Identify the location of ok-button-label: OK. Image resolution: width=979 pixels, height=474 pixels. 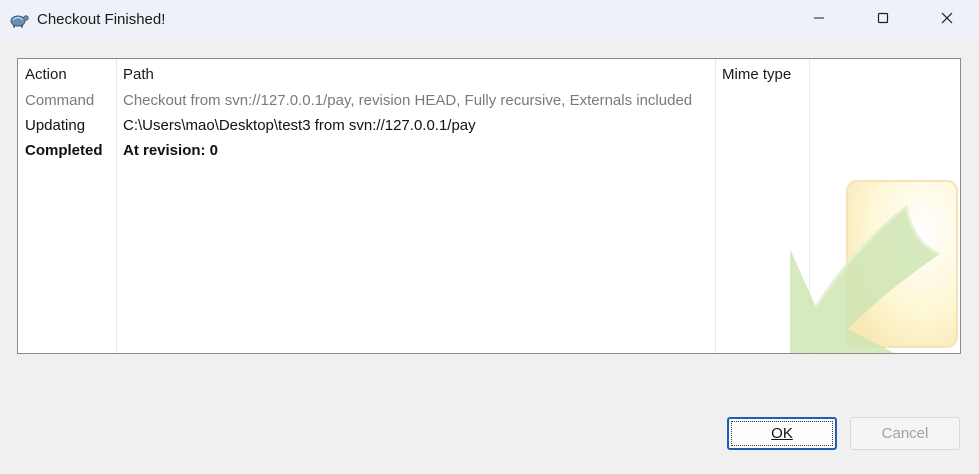
(782, 433).